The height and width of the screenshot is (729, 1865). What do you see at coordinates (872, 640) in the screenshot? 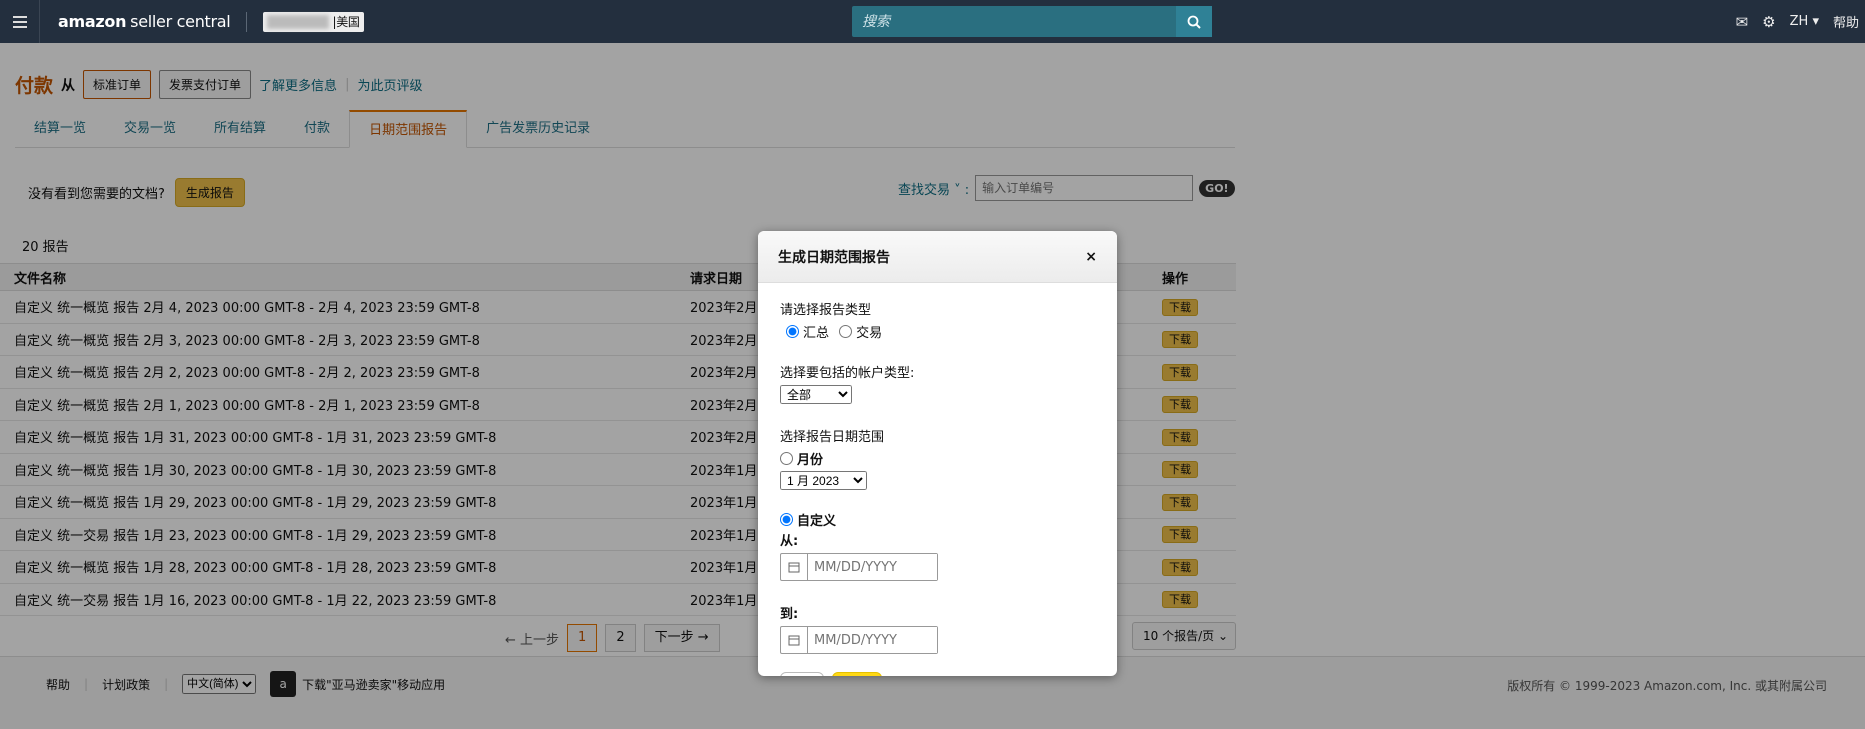
I see `to-date-input` at bounding box center [872, 640].